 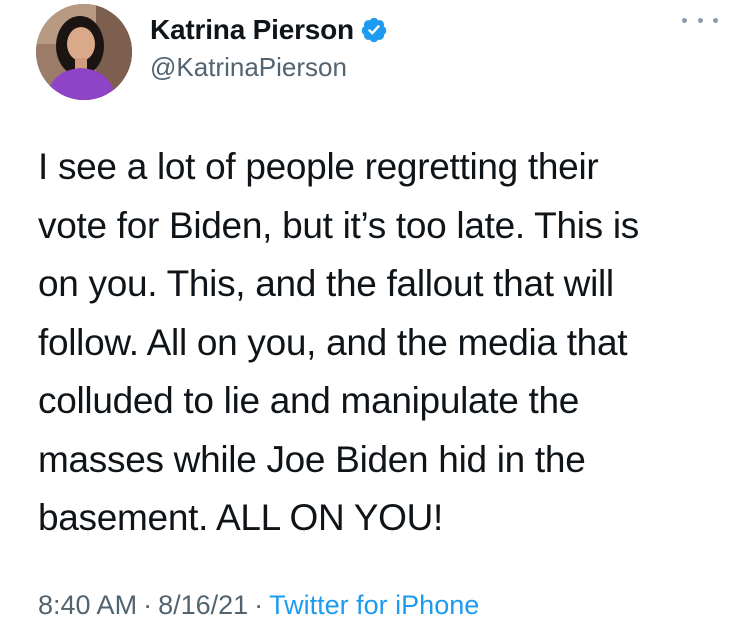 I want to click on more-options-icon, so click(x=700, y=20).